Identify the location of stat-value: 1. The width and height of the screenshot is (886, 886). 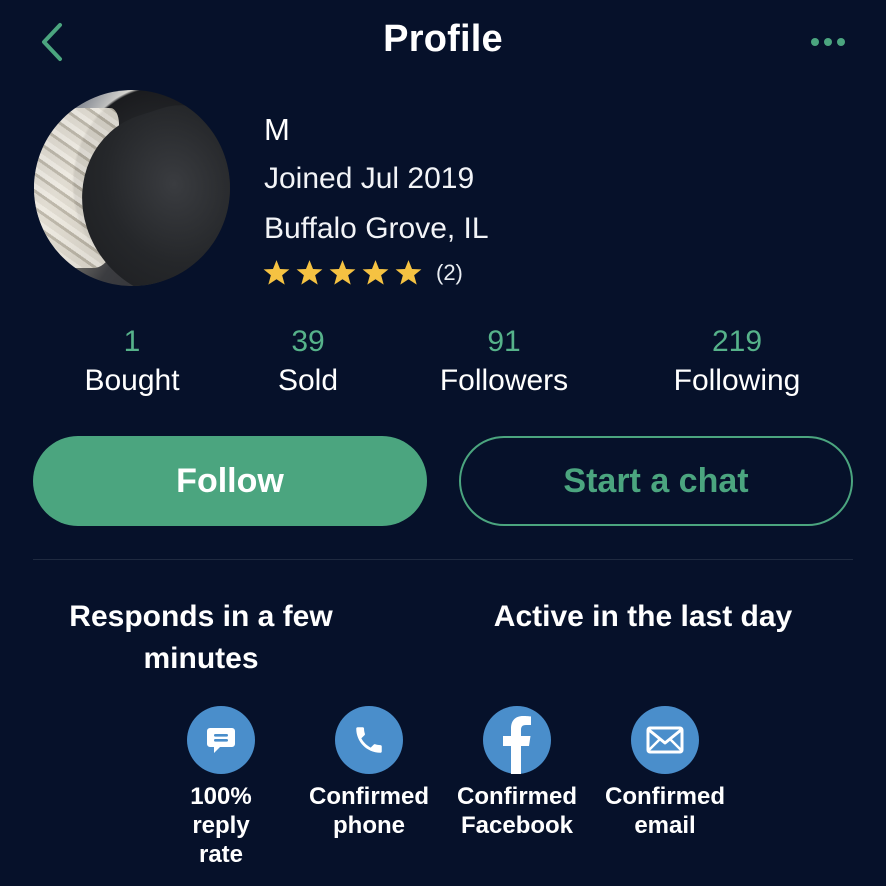
(132, 341).